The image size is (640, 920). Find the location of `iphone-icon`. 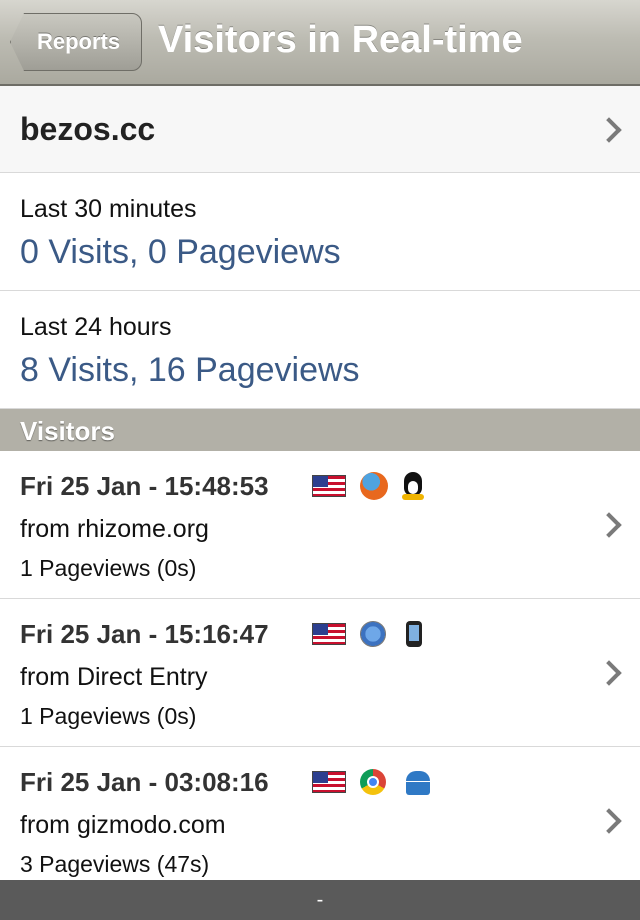

iphone-icon is located at coordinates (414, 634).